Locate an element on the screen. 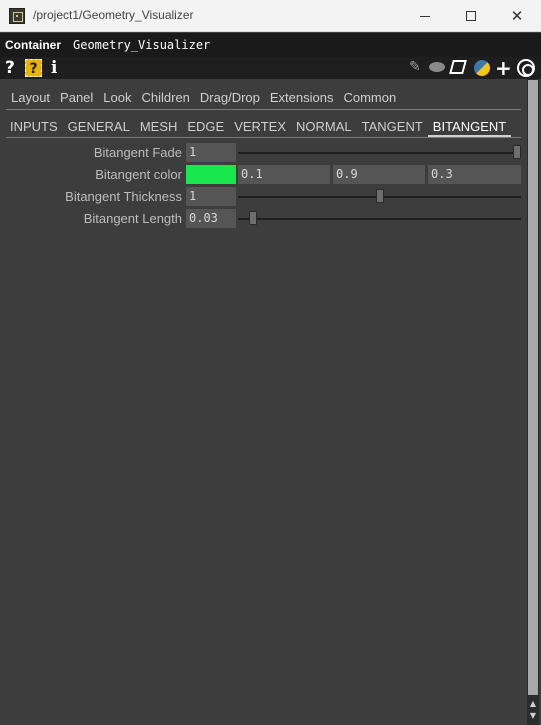  bitangent-fade-slider-handle is located at coordinates (517, 152).